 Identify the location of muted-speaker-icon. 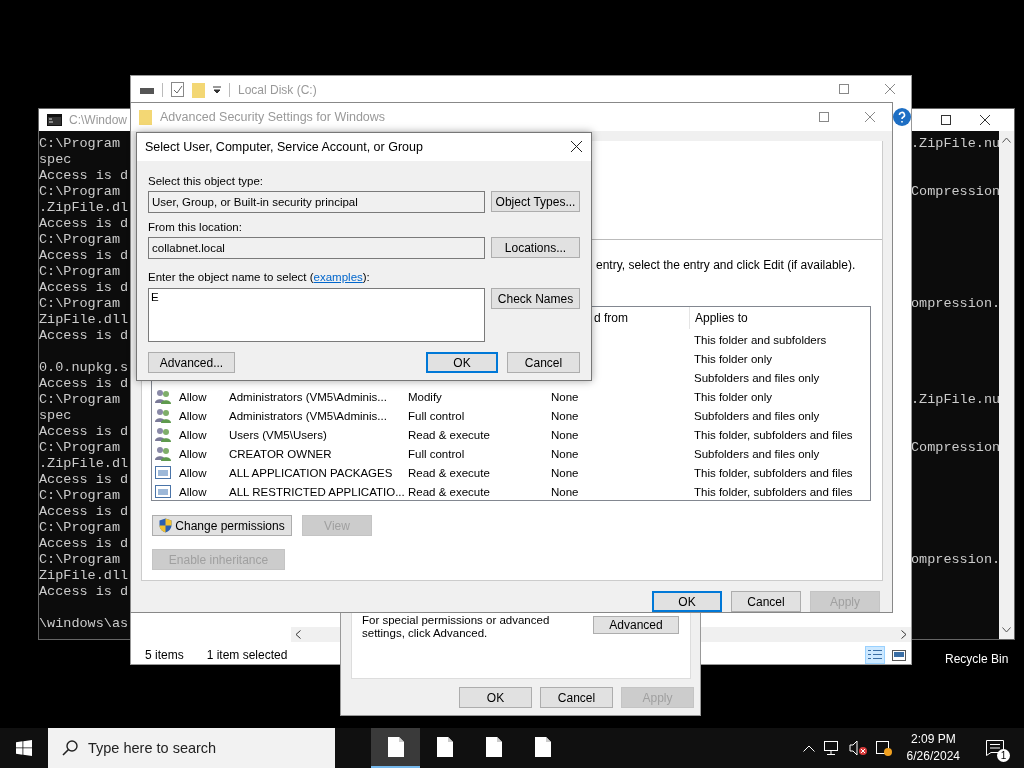
(857, 748).